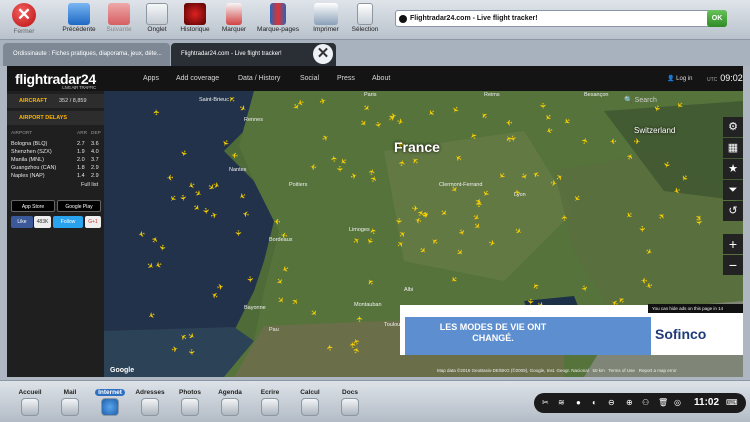 The width and height of the screenshot is (750, 422). Describe the element at coordinates (57, 169) in the screenshot. I see `delay-row: Guangzhou (CAN) 1.8 2.9` at that location.